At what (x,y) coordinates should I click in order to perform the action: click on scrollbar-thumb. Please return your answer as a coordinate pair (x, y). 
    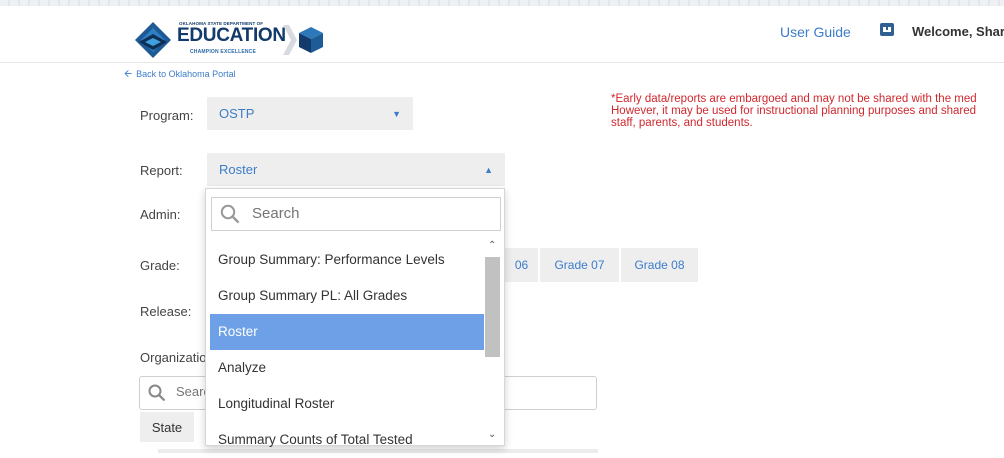
    Looking at the image, I should click on (492, 307).